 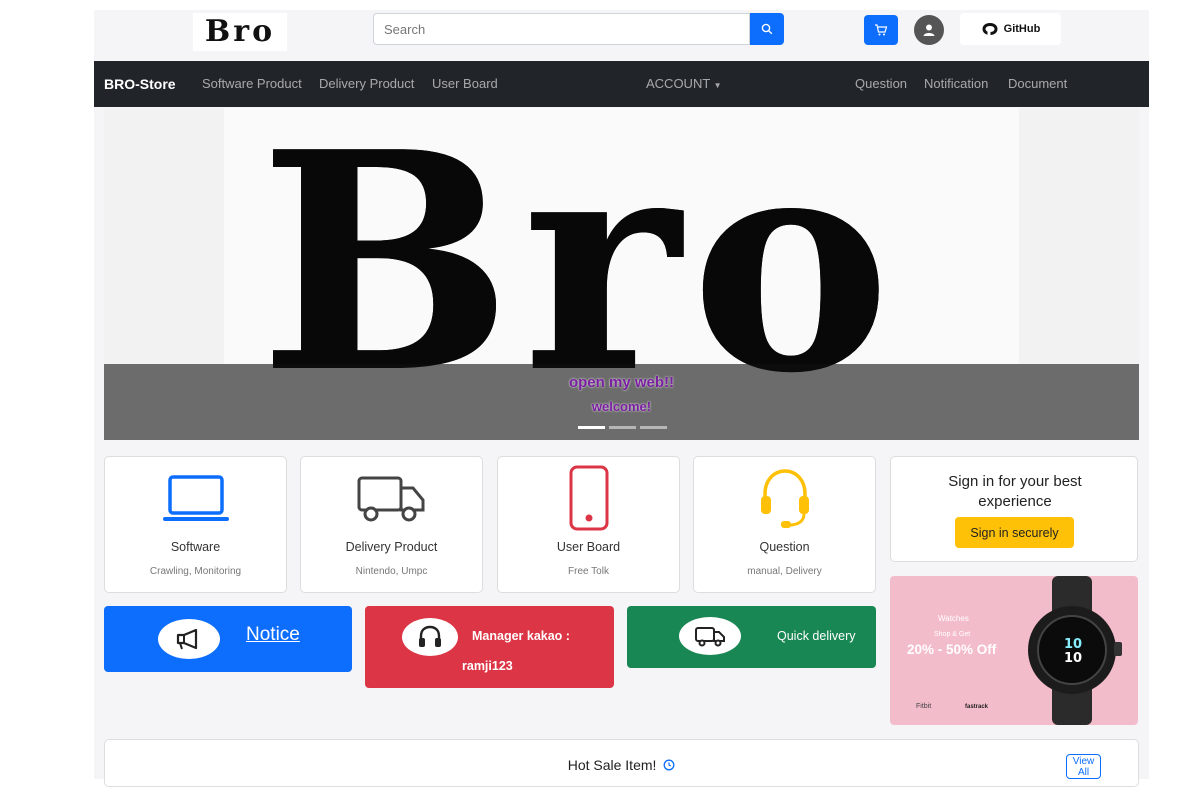 What do you see at coordinates (588, 571) in the screenshot?
I see `category-subtitle: Free Tolk` at bounding box center [588, 571].